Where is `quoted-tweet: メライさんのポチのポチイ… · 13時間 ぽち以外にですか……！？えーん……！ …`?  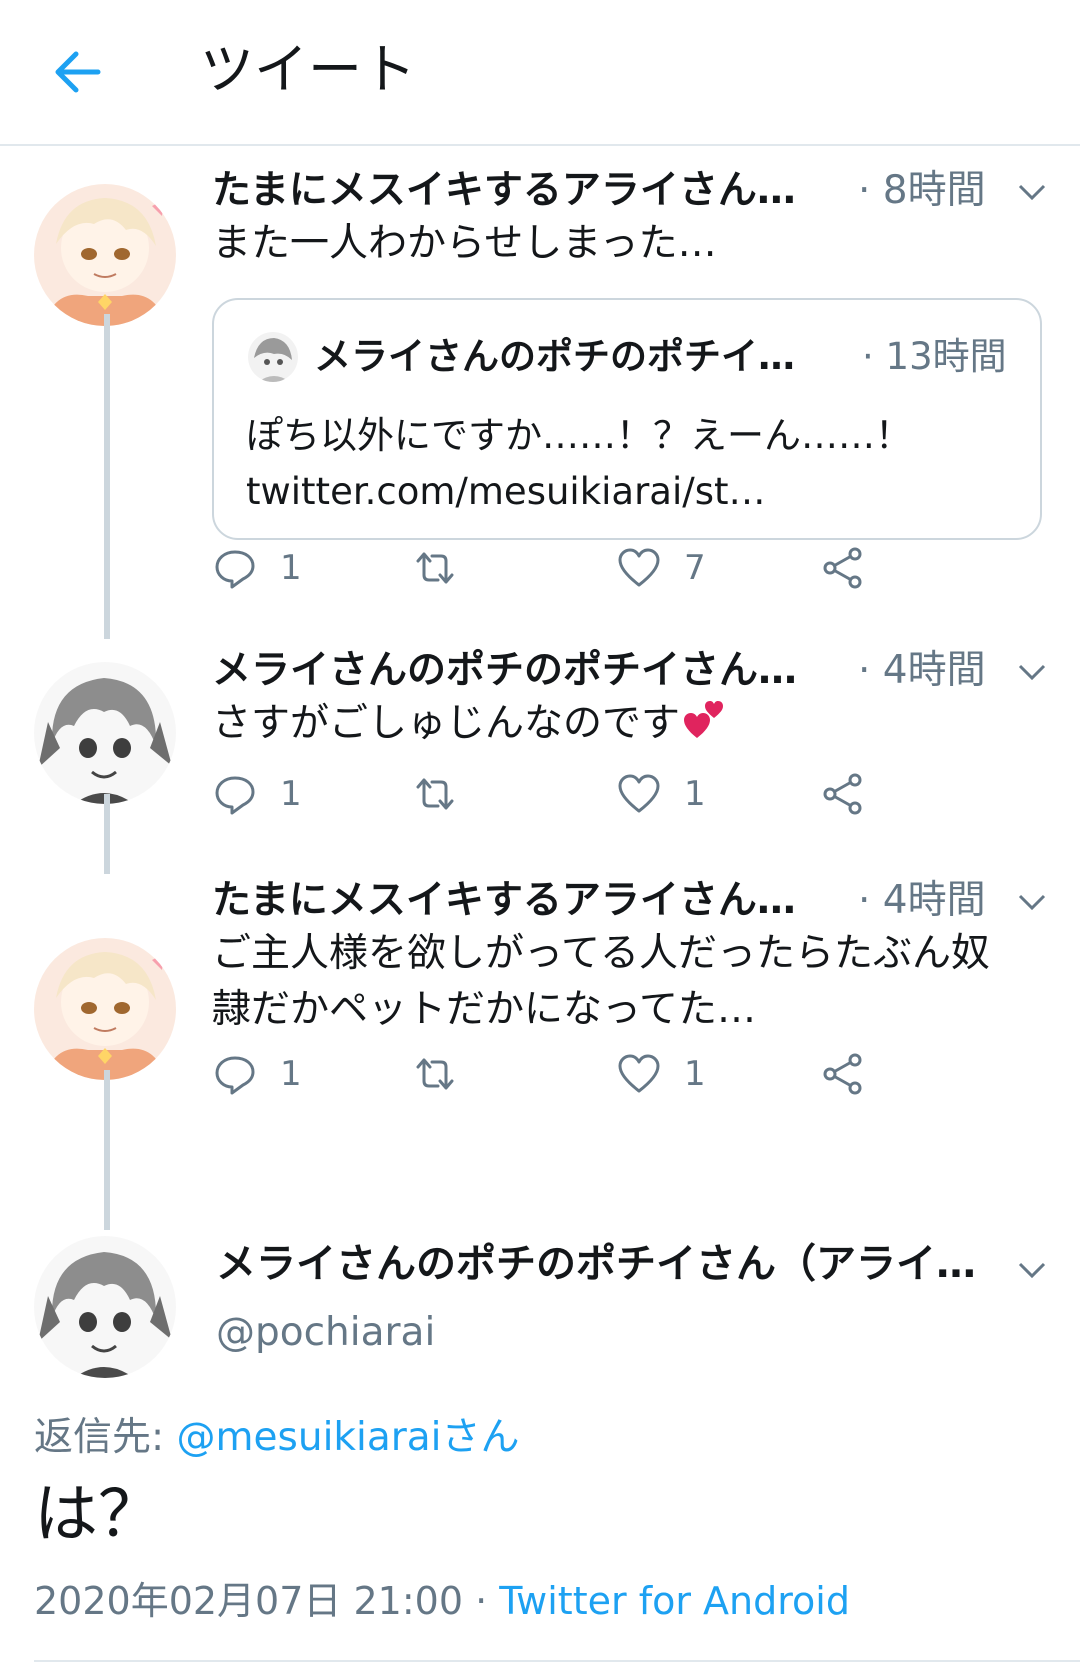 quoted-tweet: メライさんのポチのポチイ… · 13時間 ぽち以外にですか……！？えーん……！ … is located at coordinates (627, 419).